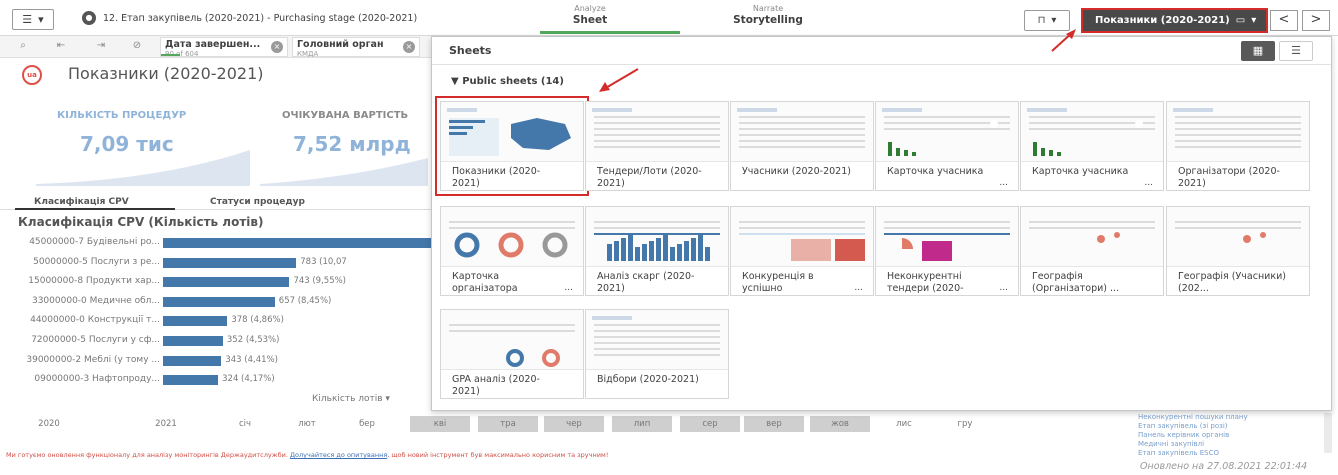  Describe the element at coordinates (774, 424) in the screenshot. I see `timeline-cell: вер` at that location.